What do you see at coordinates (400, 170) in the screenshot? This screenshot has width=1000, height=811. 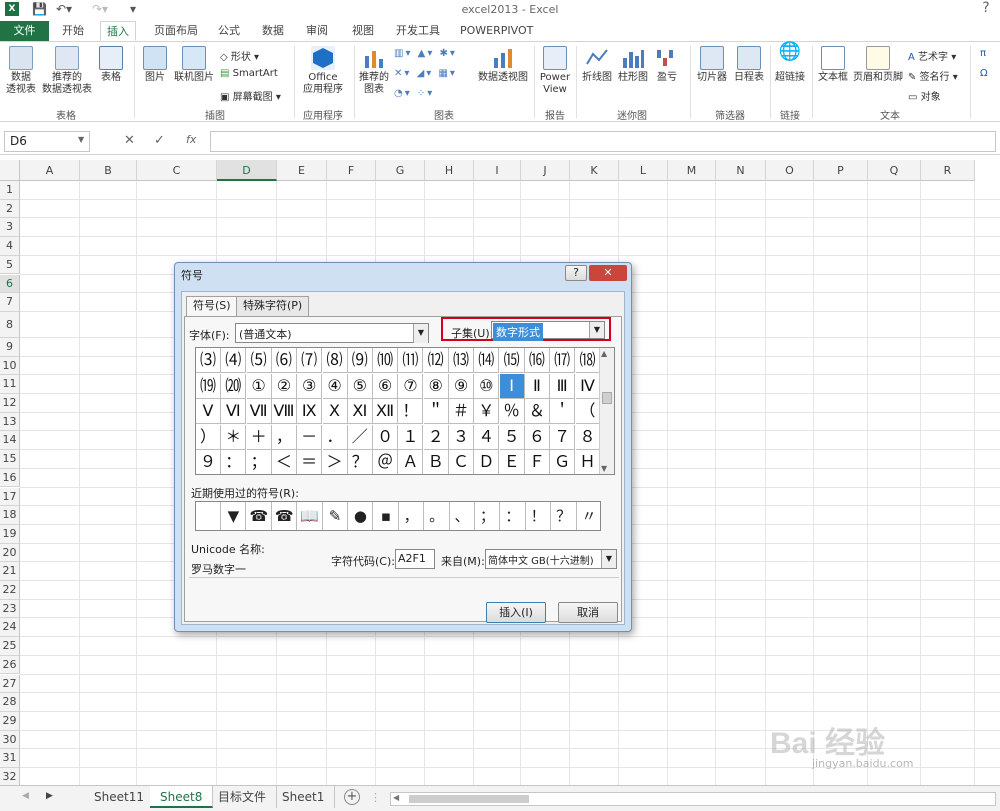 I see `column-header-G: G` at bounding box center [400, 170].